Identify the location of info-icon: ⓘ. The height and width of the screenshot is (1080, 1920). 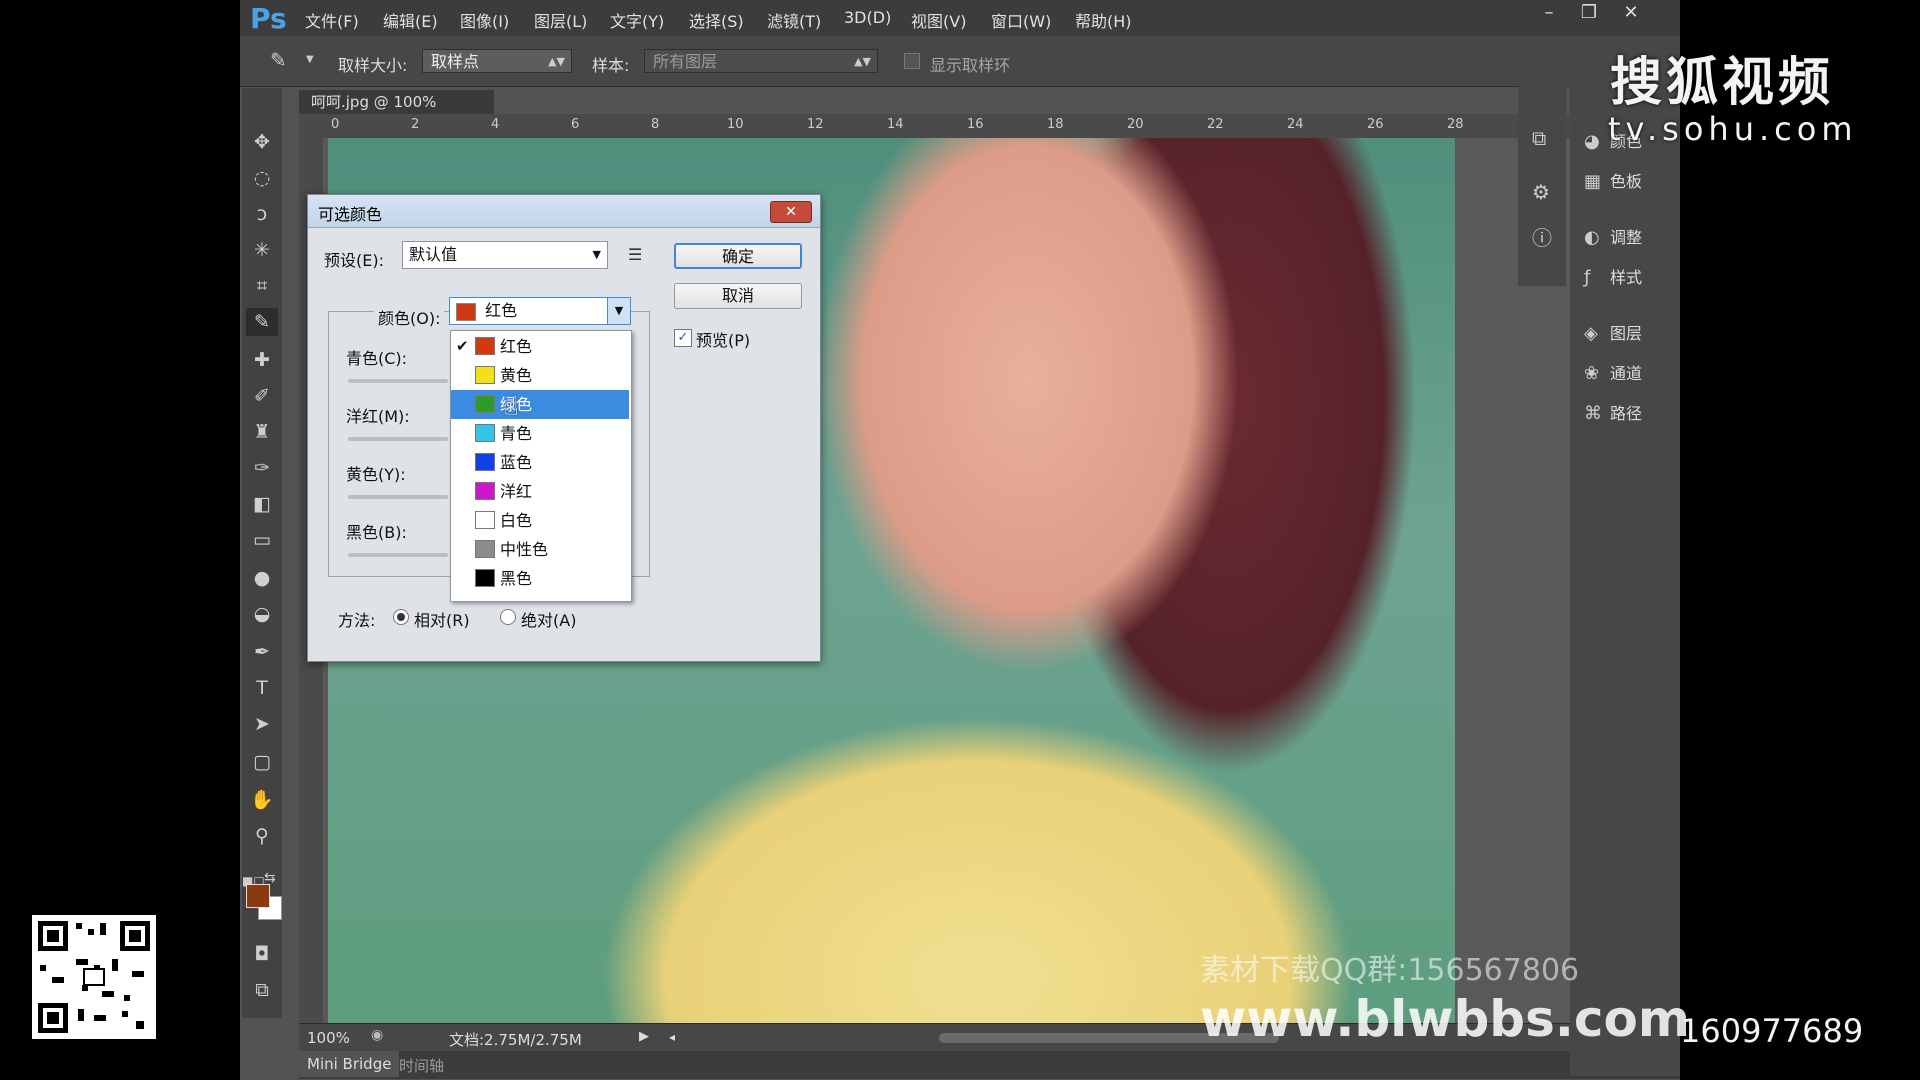
(1542, 236).